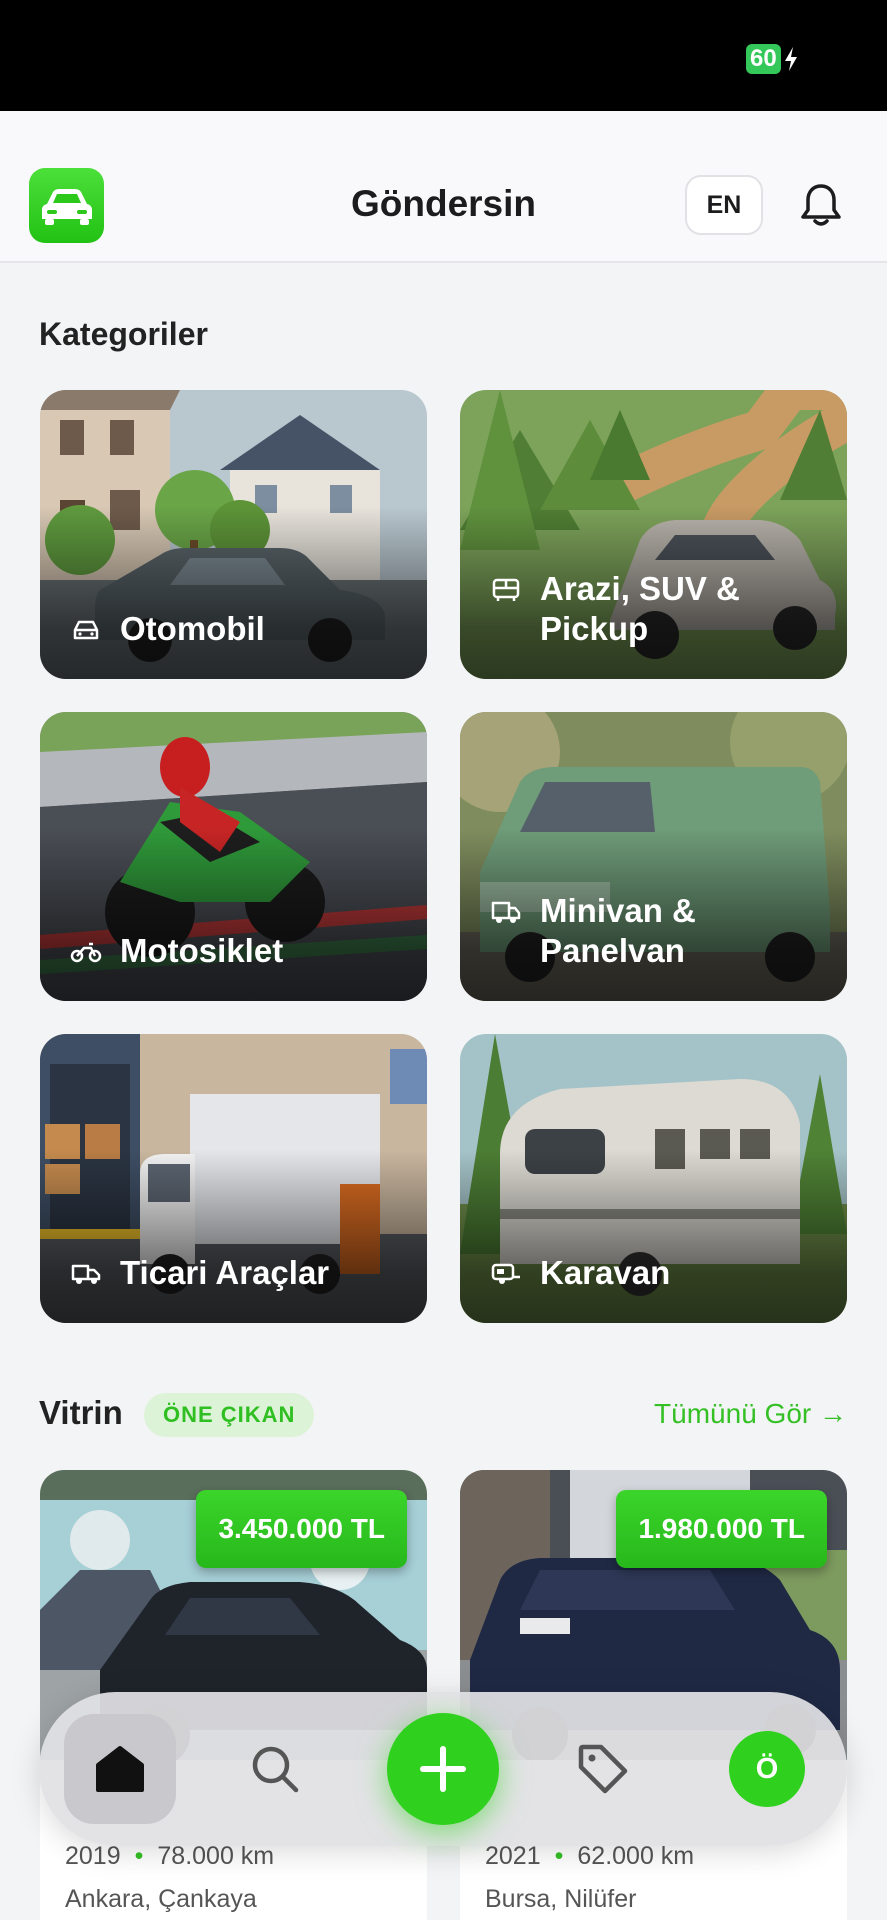  I want to click on listing-year: 2021, so click(513, 1856).